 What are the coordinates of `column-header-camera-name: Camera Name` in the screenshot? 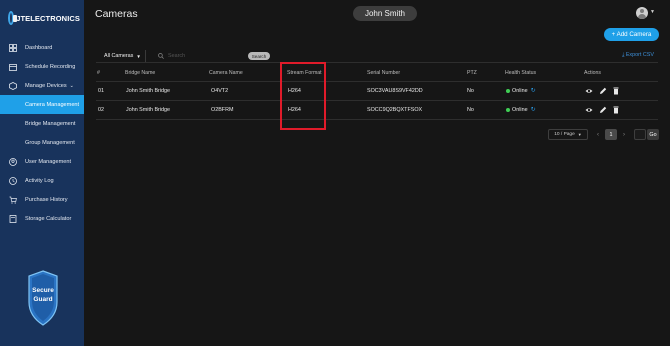 It's located at (226, 73).